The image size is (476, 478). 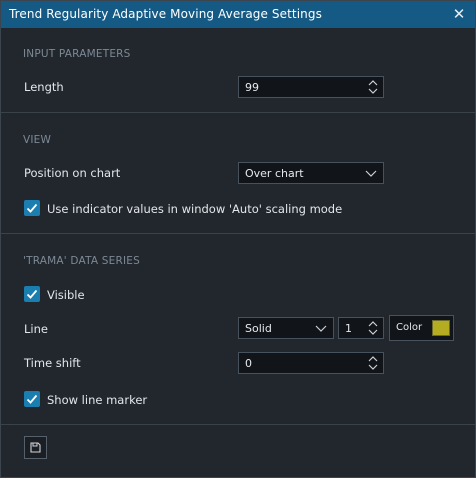 I want to click on section-title-data-series: 'TRAMA' DATA SERIES, so click(x=81, y=261).